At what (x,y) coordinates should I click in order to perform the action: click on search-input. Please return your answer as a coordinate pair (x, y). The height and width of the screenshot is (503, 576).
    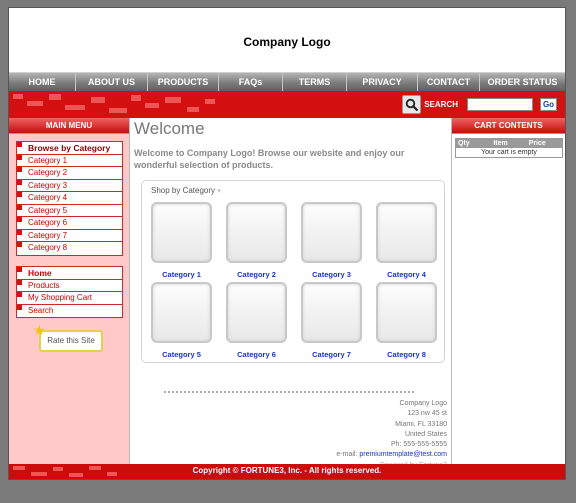
    Looking at the image, I should click on (500, 104).